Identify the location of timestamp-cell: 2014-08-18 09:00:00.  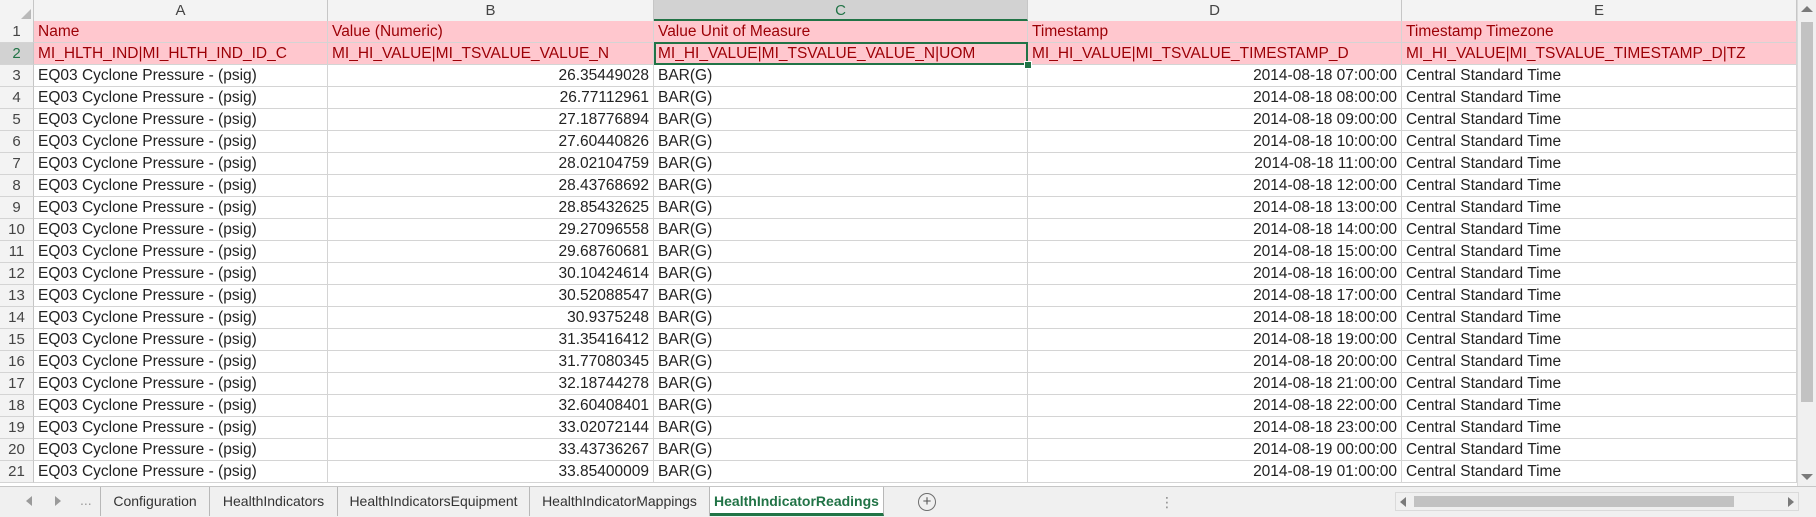
(1215, 120).